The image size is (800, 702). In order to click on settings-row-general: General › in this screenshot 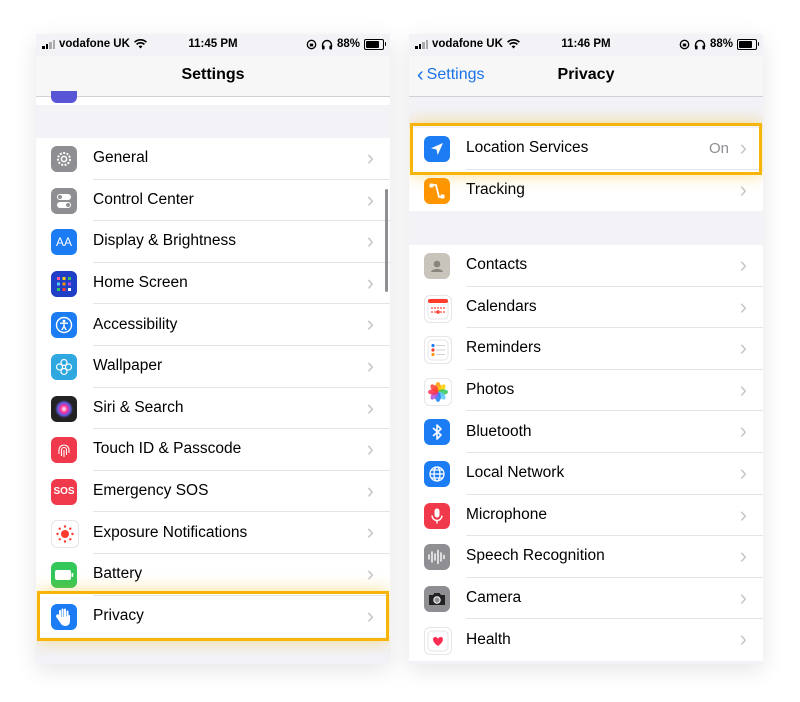, I will do `click(213, 159)`.